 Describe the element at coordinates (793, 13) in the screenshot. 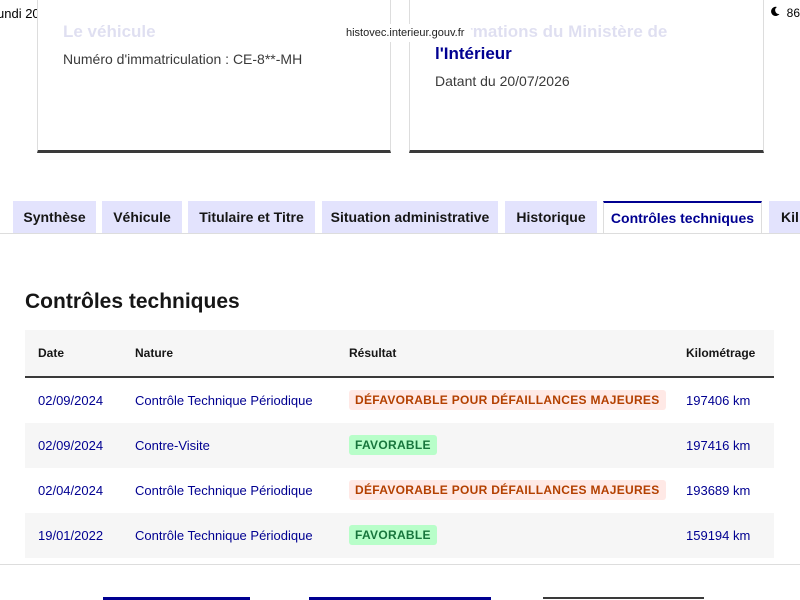

I see `battery-text: 86` at that location.